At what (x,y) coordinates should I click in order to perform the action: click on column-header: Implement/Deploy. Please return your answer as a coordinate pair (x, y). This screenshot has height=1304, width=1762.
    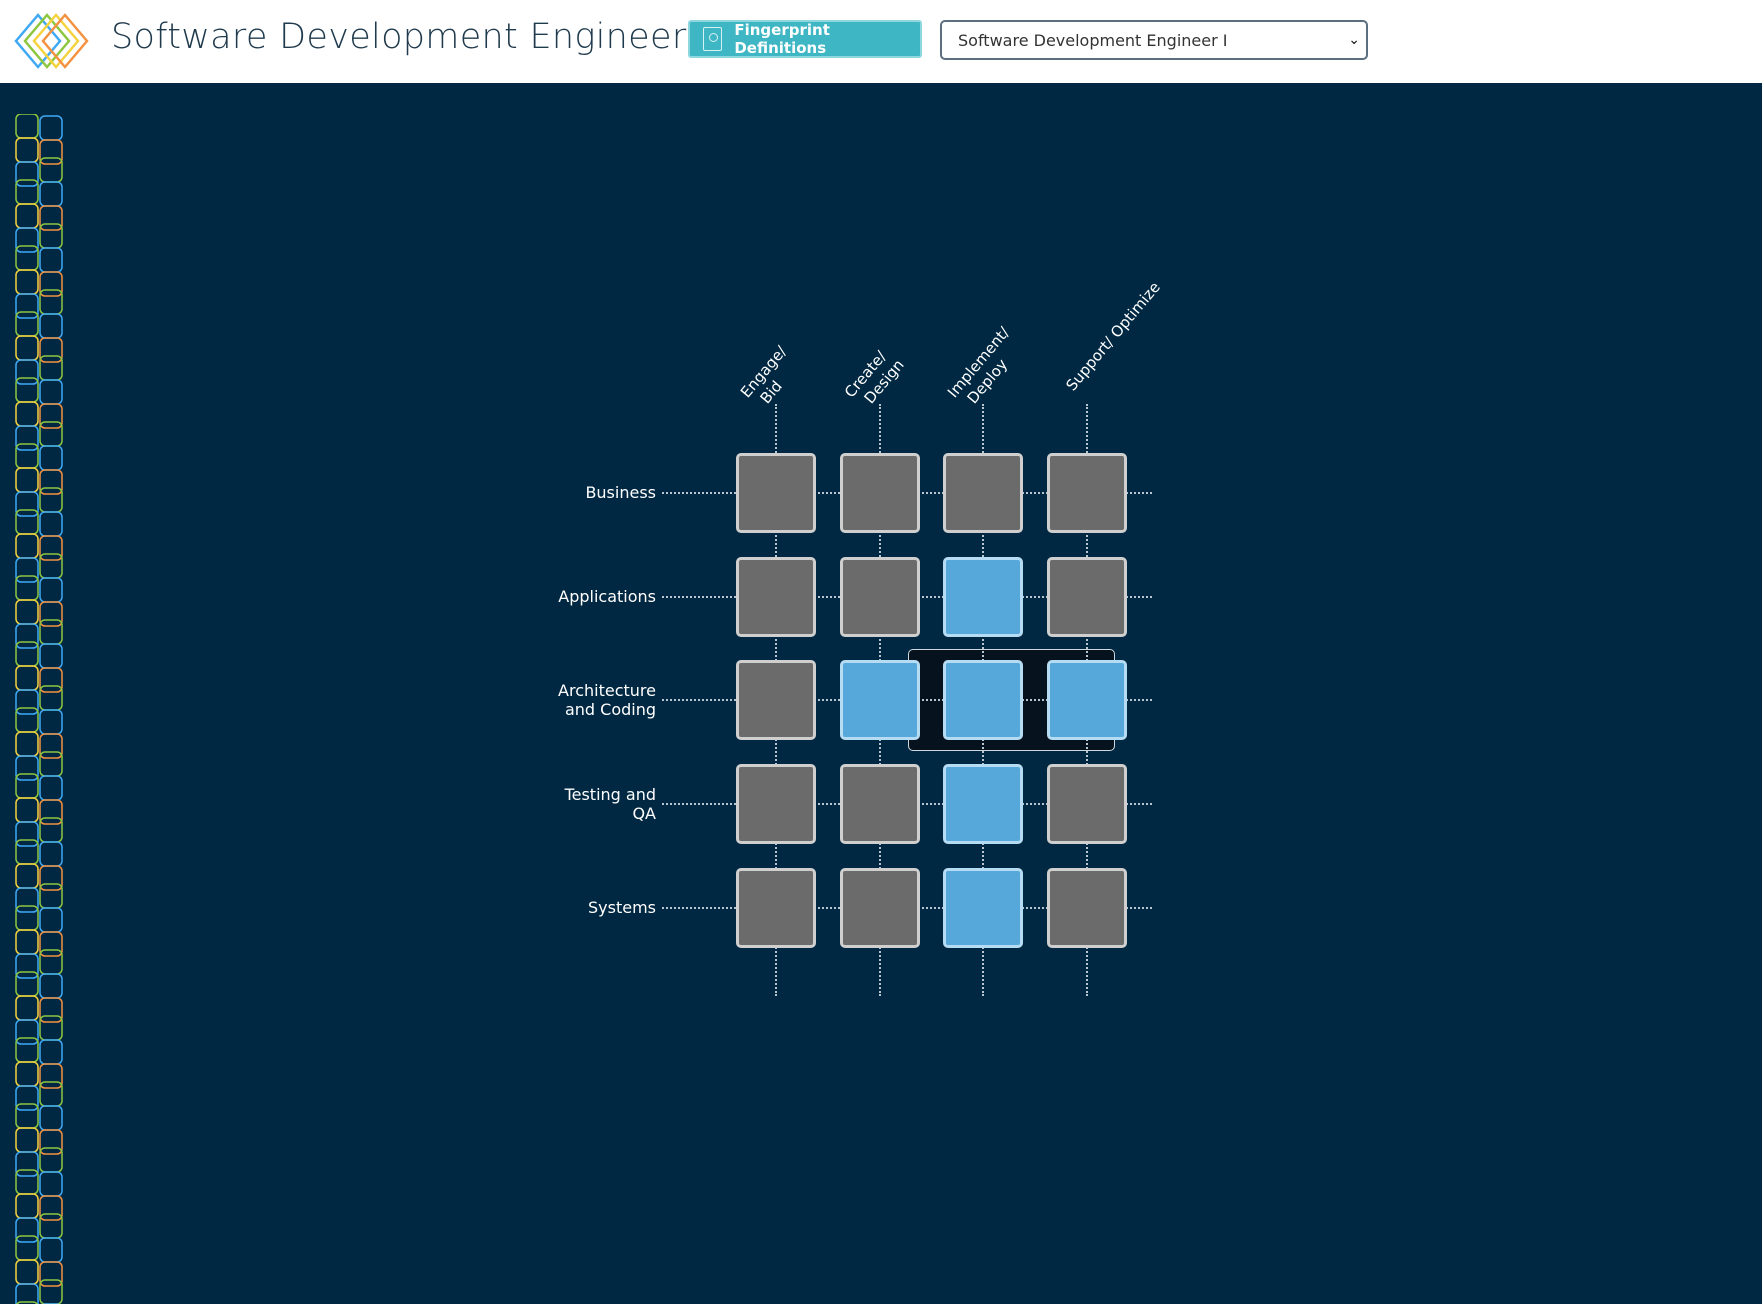
    Looking at the image, I should click on (986, 369).